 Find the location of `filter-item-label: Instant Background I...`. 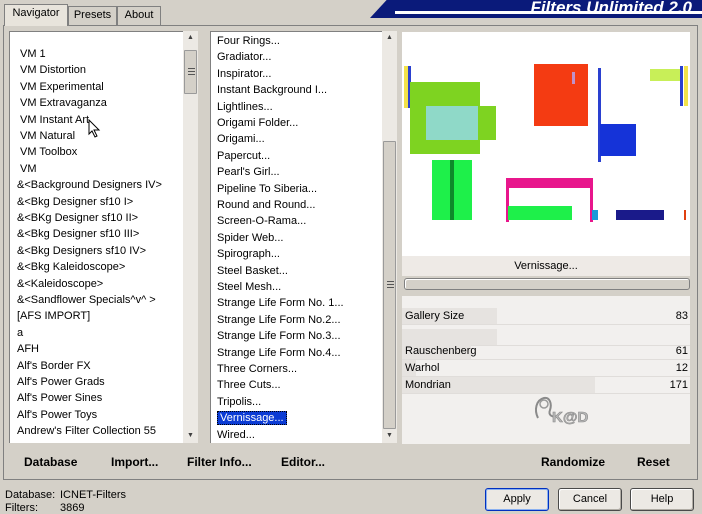

filter-item-label: Instant Background I... is located at coordinates (272, 90).